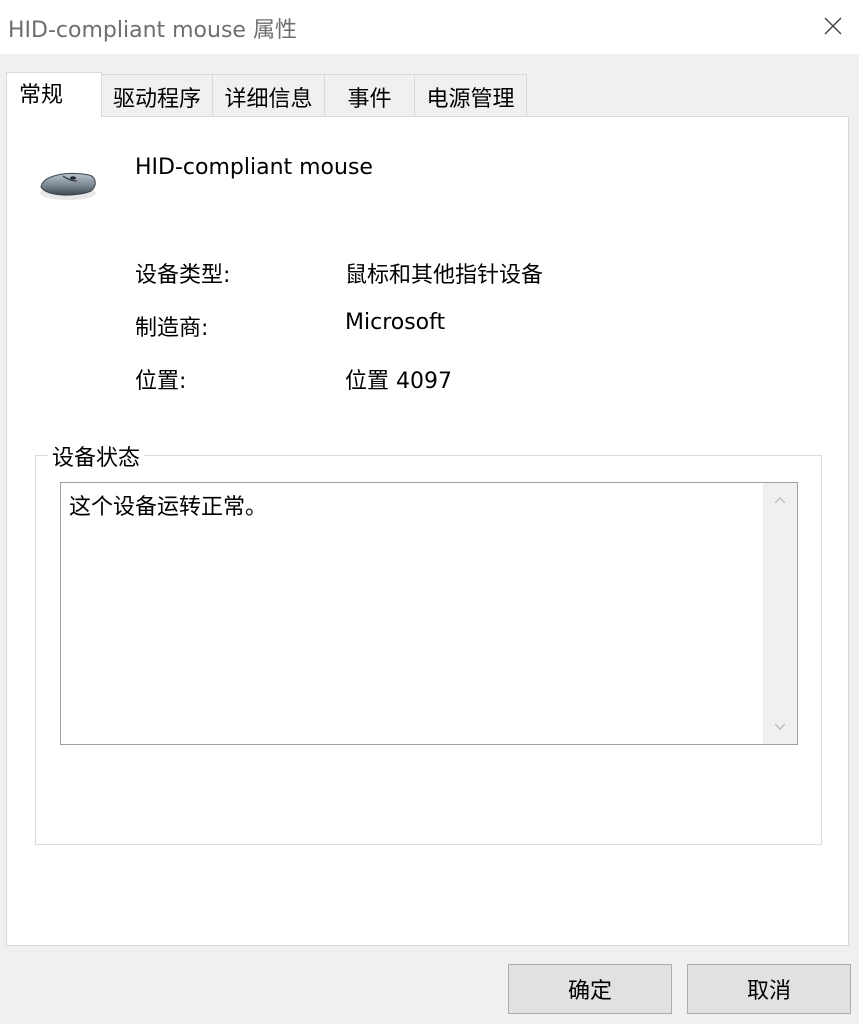 This screenshot has height=1024, width=859. Describe the element at coordinates (96, 456) in the screenshot. I see `device-status-legend: 设备状态` at that location.